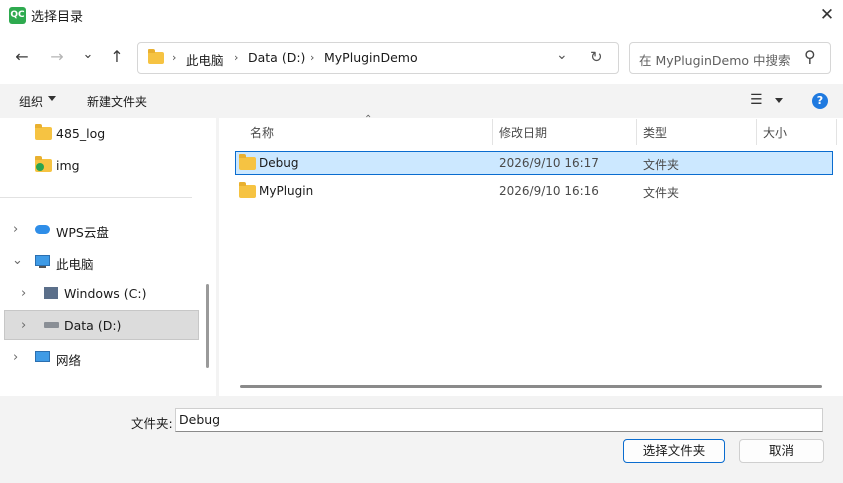 This screenshot has width=843, height=483. I want to click on file-name: Debug, so click(278, 163).